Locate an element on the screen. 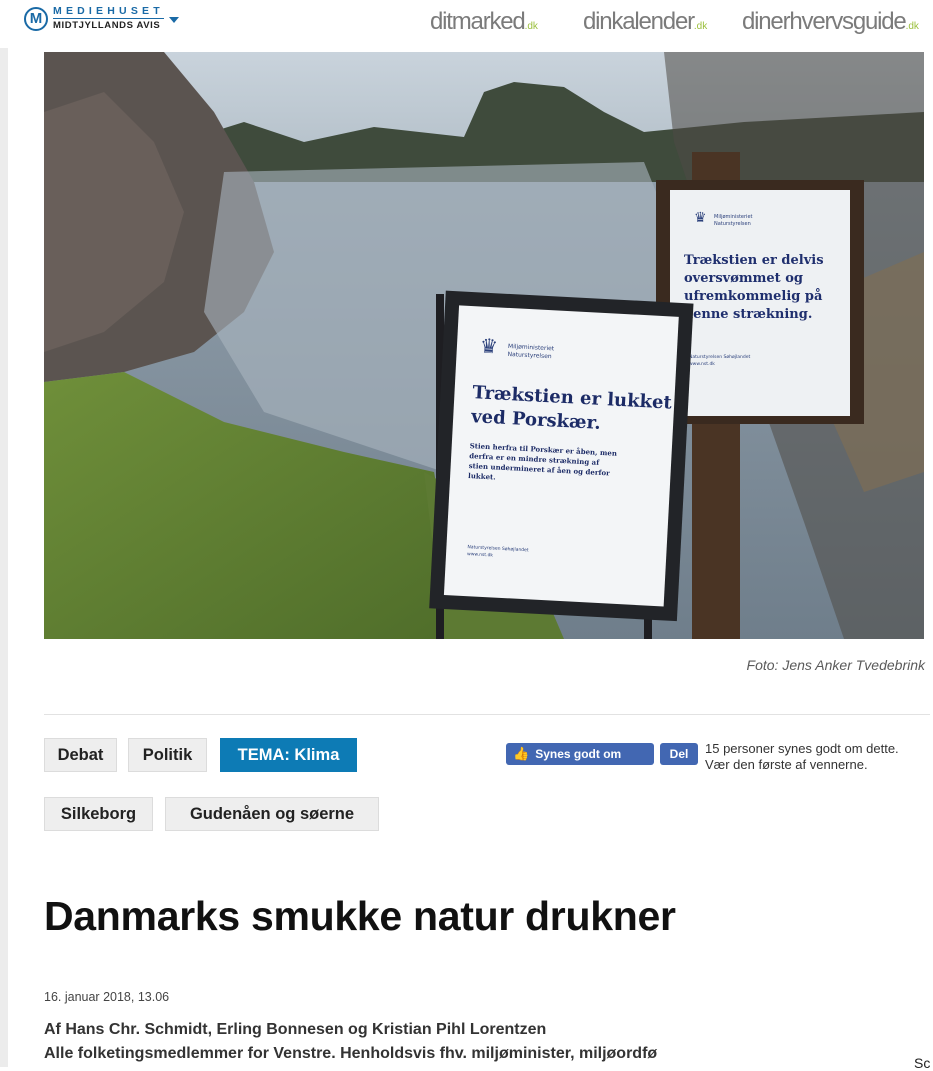 This screenshot has height=1071, width=933. tag-silkeborg: Silkeborg is located at coordinates (98, 814).